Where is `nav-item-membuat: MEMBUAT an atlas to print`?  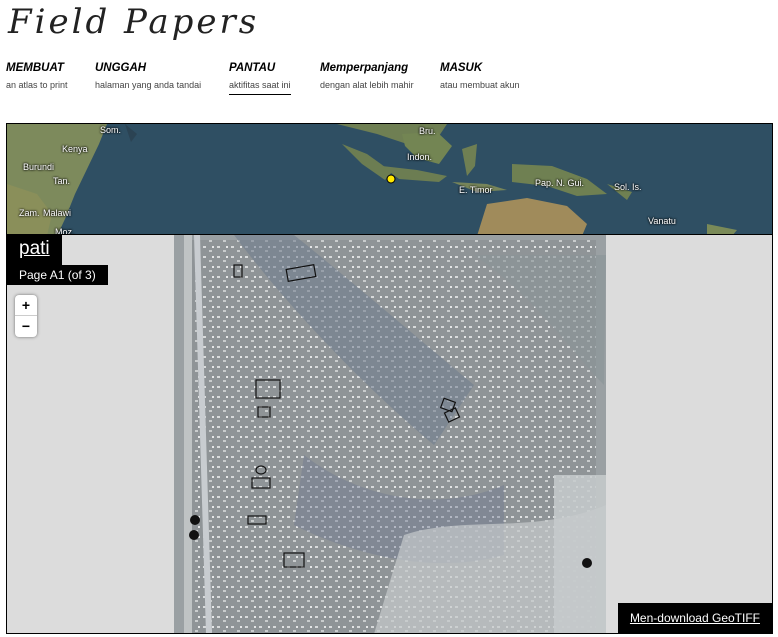 nav-item-membuat: MEMBUAT an atlas to print is located at coordinates (37, 76).